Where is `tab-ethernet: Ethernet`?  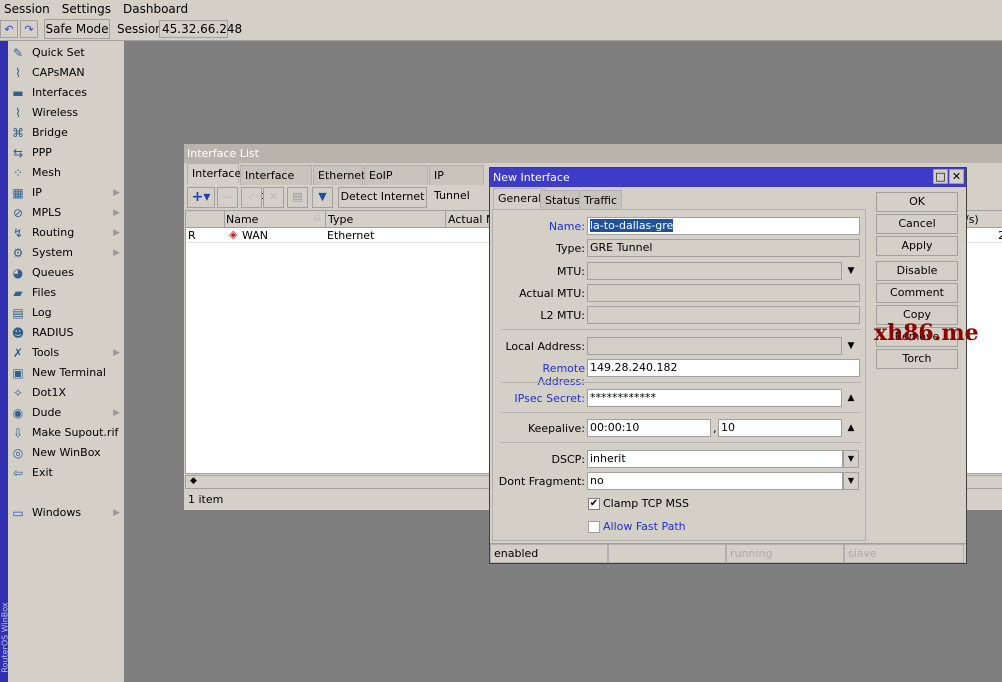
tab-ethernet: Ethernet is located at coordinates (339, 175).